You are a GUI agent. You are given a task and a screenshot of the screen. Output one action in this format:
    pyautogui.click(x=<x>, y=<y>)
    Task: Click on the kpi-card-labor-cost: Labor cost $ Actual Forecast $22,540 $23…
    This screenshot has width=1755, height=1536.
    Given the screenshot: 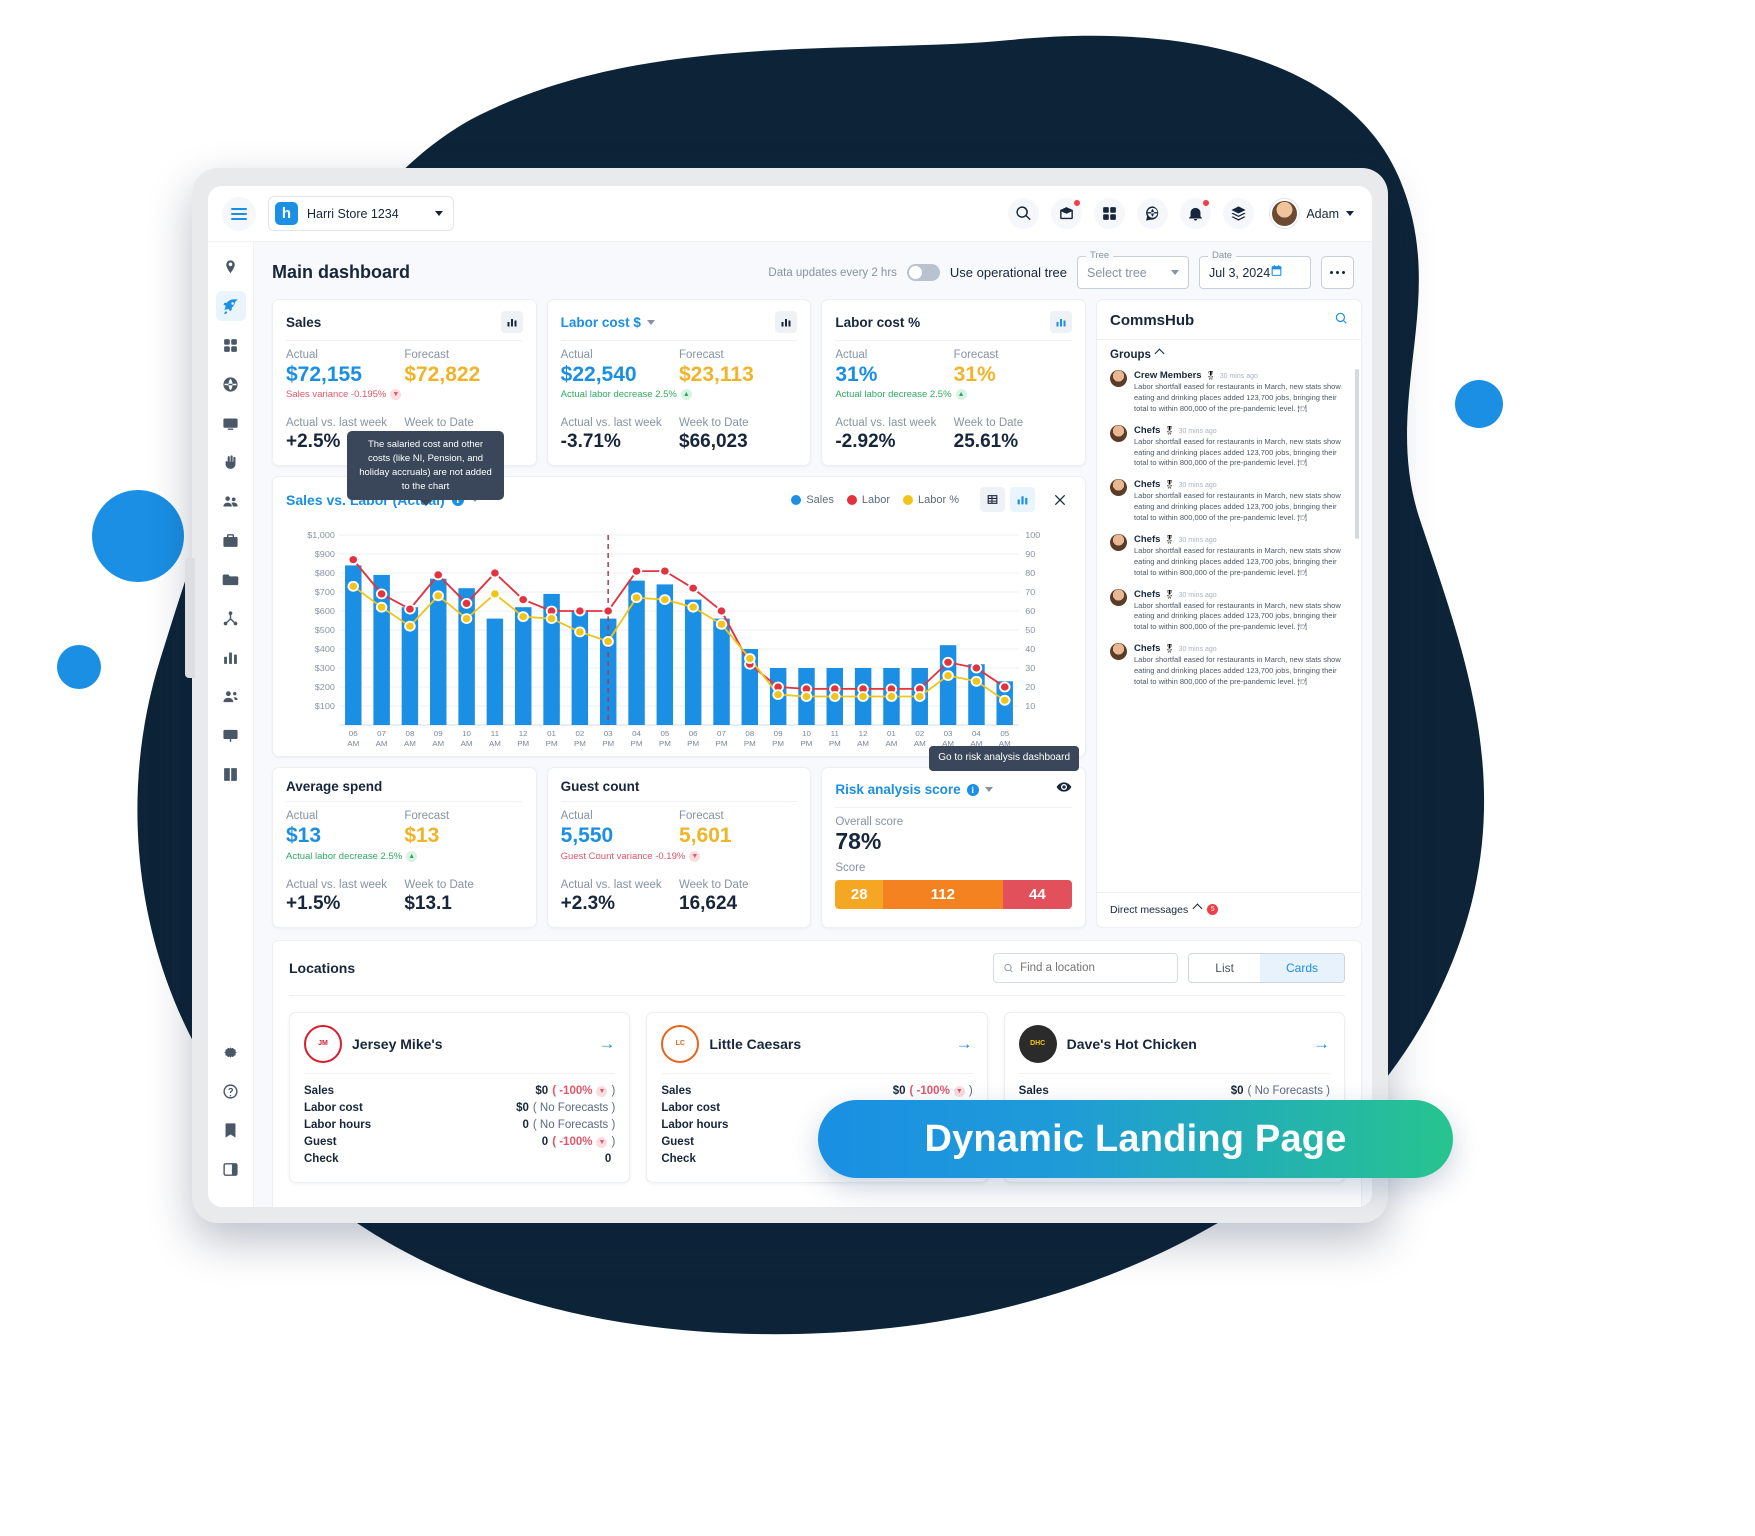 What is the action you would take?
    pyautogui.click(x=679, y=383)
    